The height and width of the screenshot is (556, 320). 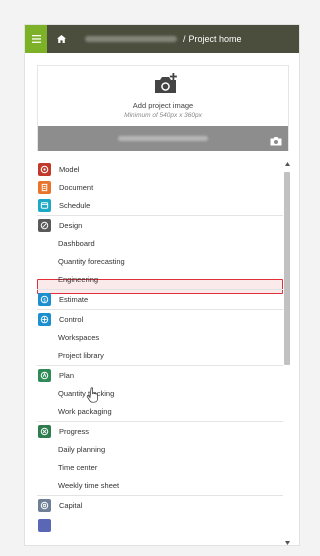 What do you see at coordinates (160, 299) in the screenshot?
I see `nav-item-estimate: $ Estimate` at bounding box center [160, 299].